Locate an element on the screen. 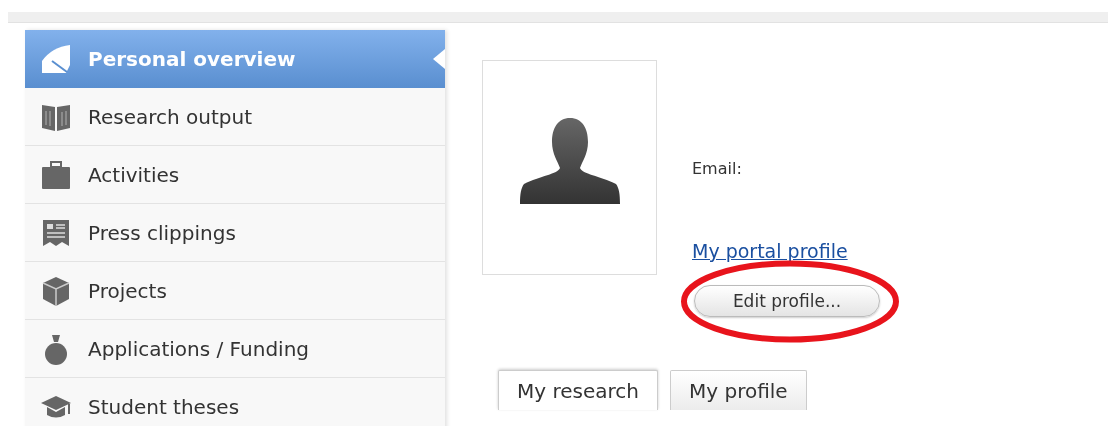  portal-profile-link: My portal profile is located at coordinates (770, 251).